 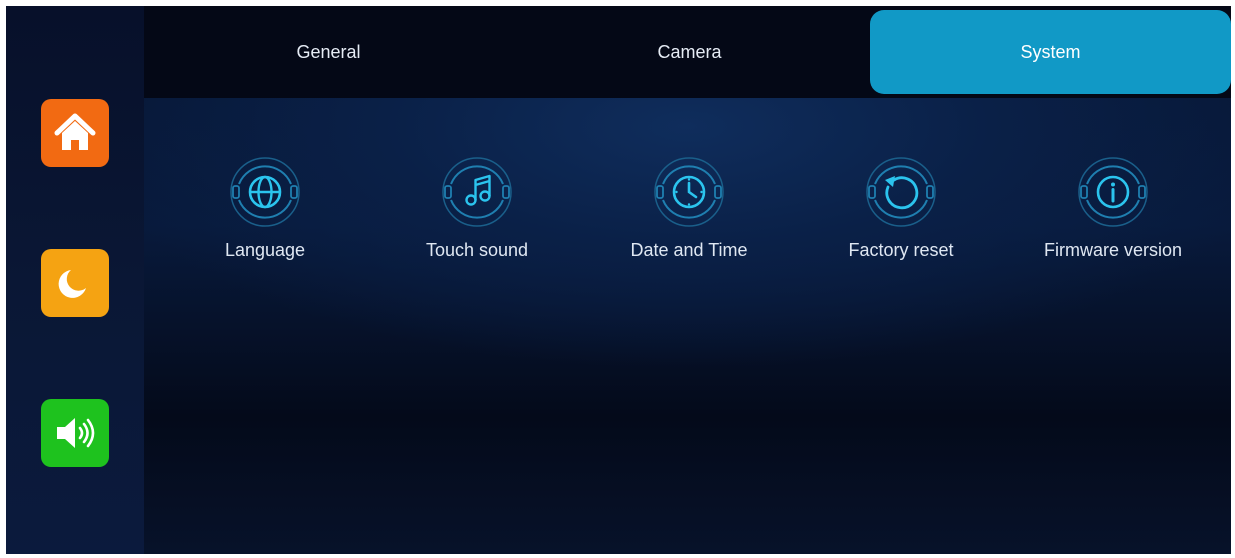 I want to click on sidebar, so click(x=75, y=280).